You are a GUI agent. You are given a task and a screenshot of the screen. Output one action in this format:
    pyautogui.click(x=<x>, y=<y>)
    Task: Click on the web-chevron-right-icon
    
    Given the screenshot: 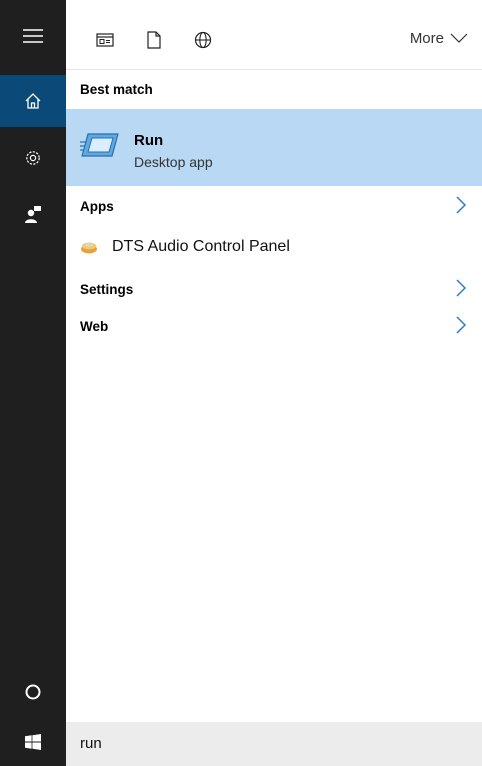 What is the action you would take?
    pyautogui.click(x=461, y=325)
    